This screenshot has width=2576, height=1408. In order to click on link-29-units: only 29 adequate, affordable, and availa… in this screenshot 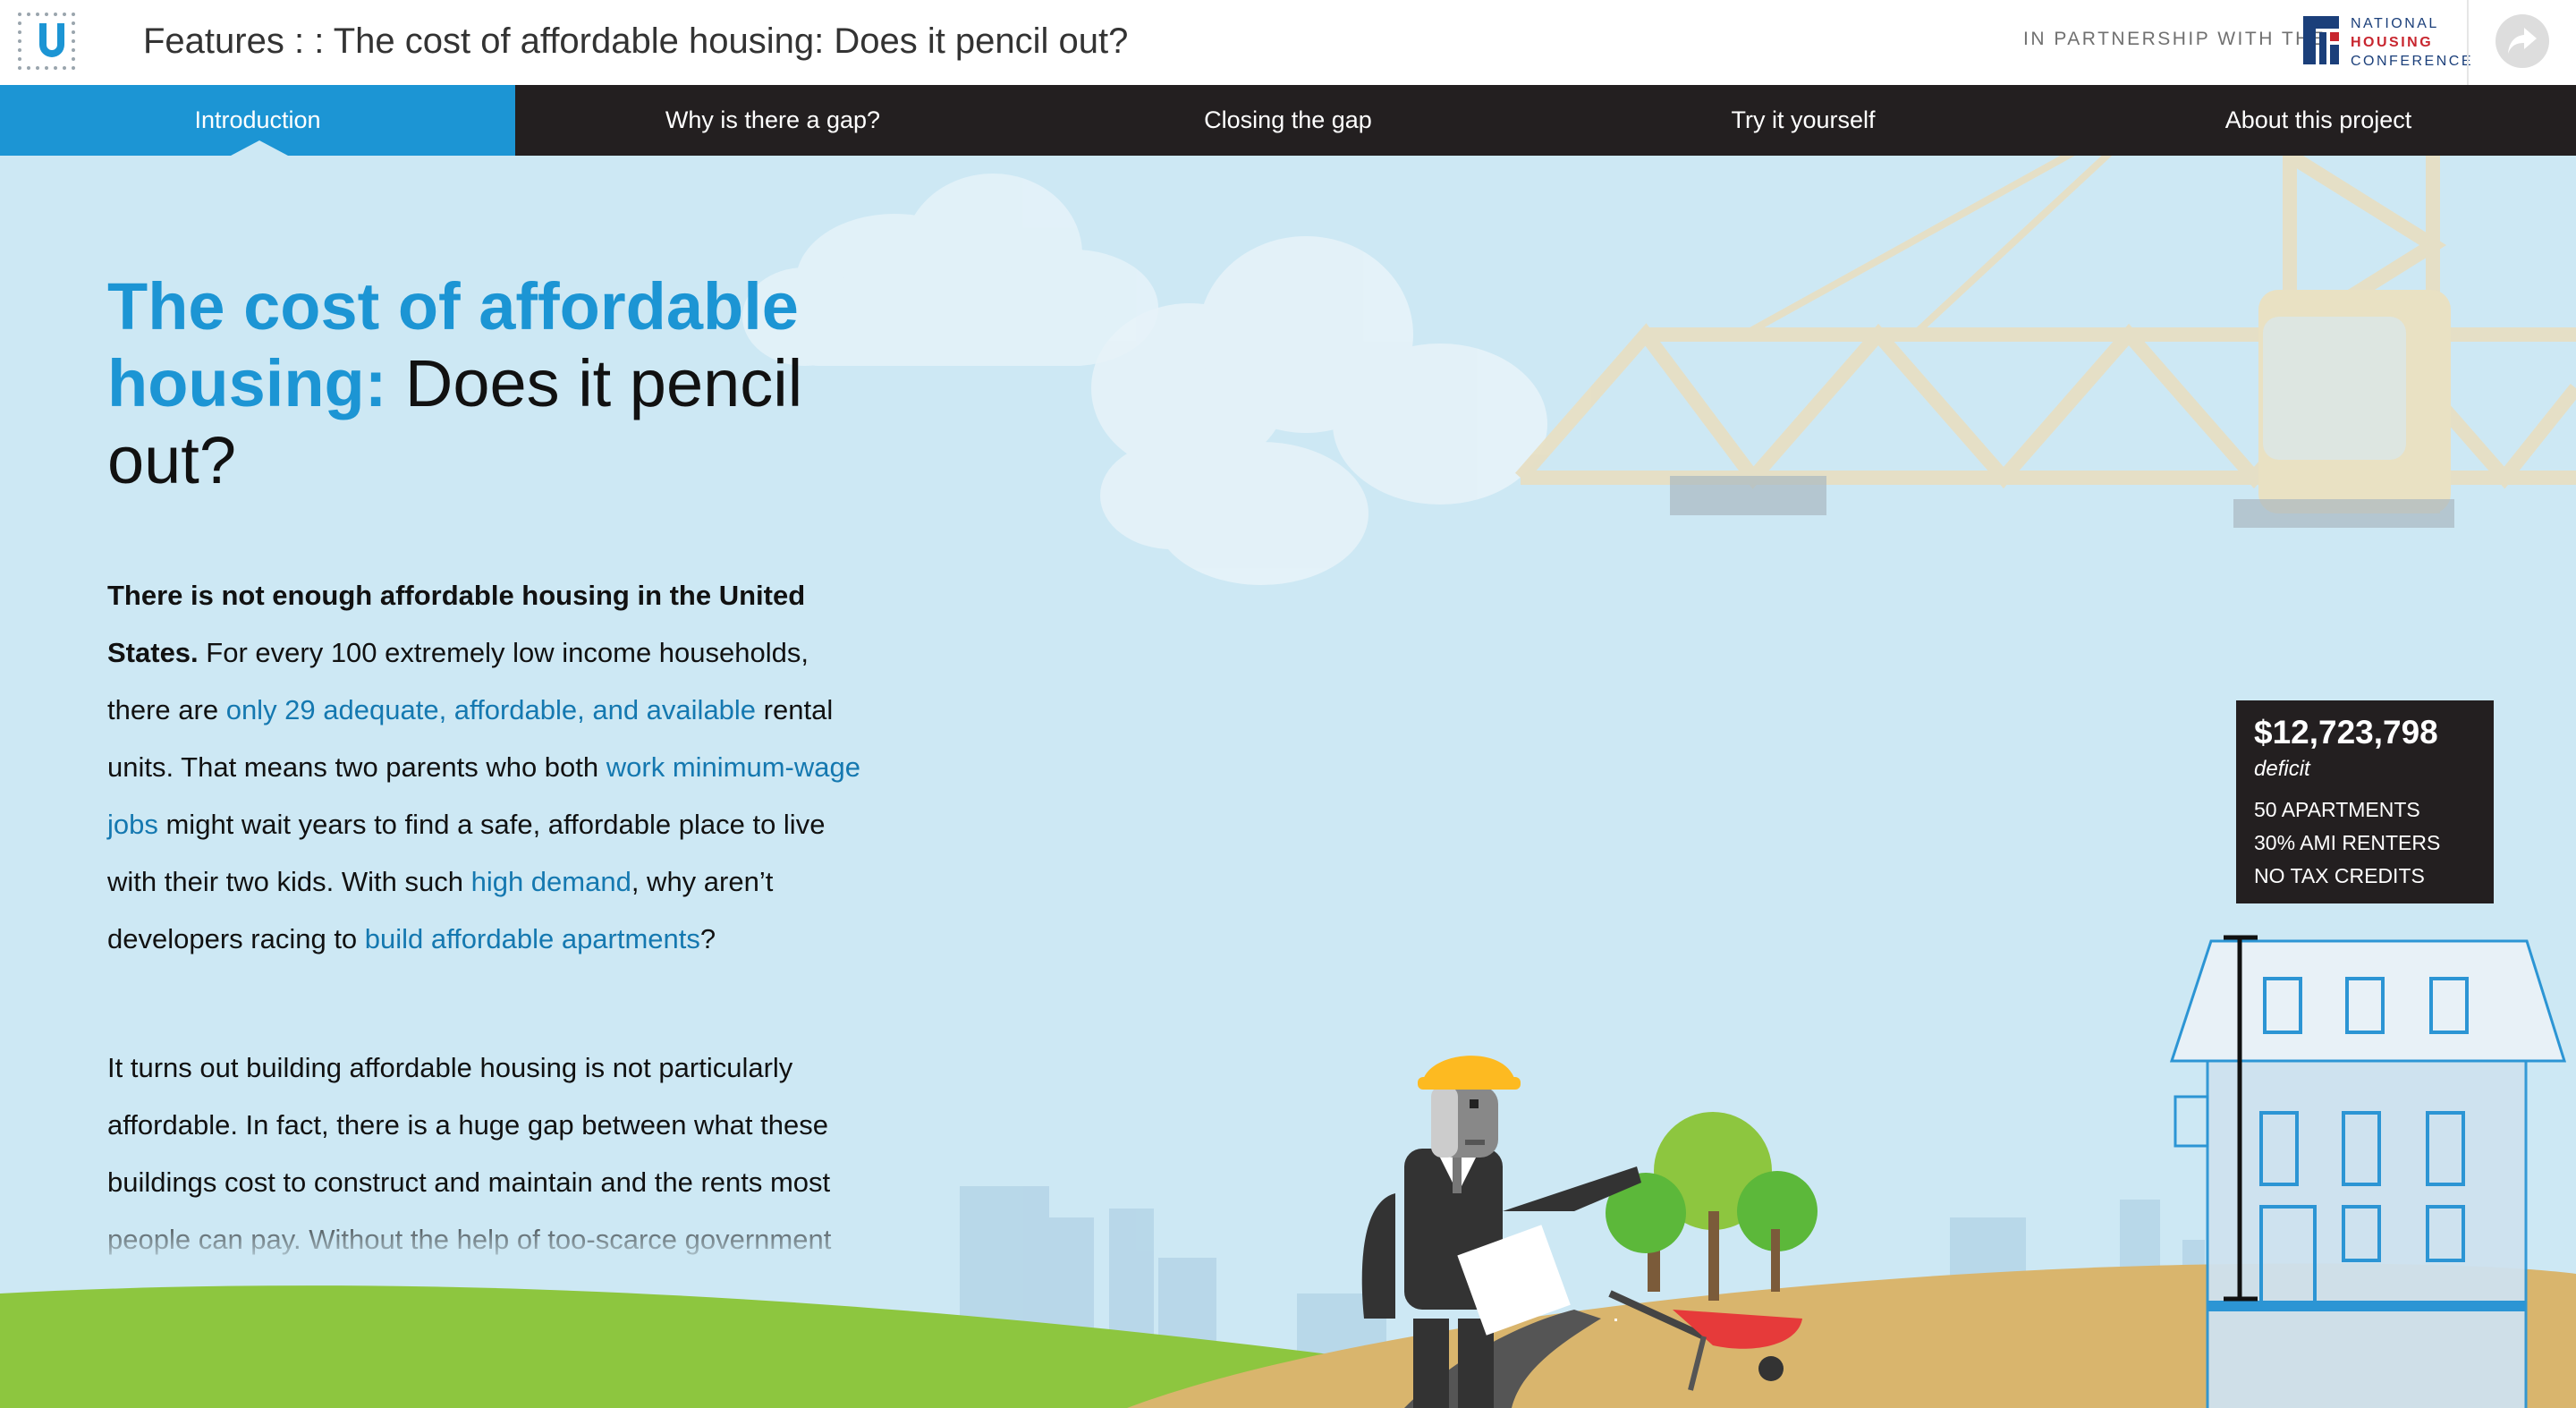, I will do `click(491, 709)`.